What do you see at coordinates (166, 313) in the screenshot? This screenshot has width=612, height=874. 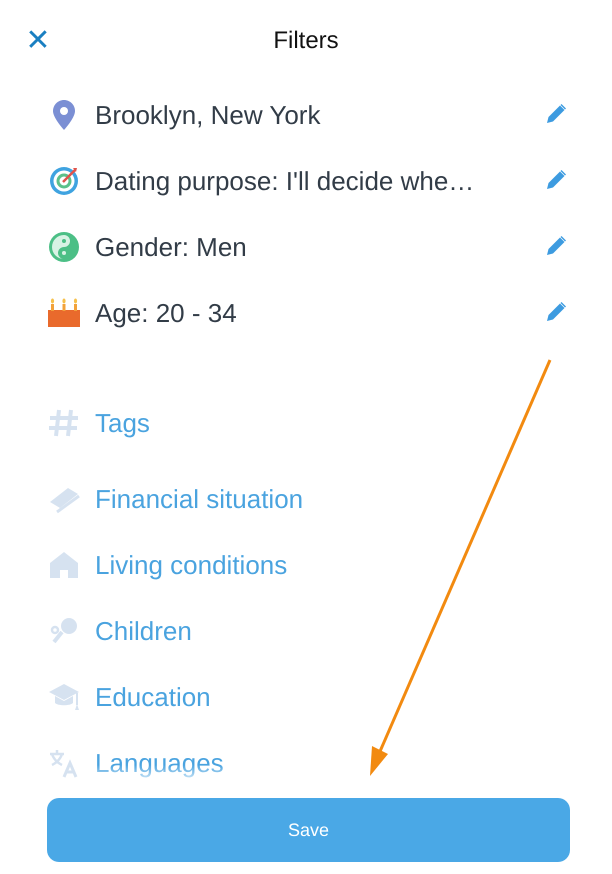 I see `filter-value: Age: 20 - 34` at bounding box center [166, 313].